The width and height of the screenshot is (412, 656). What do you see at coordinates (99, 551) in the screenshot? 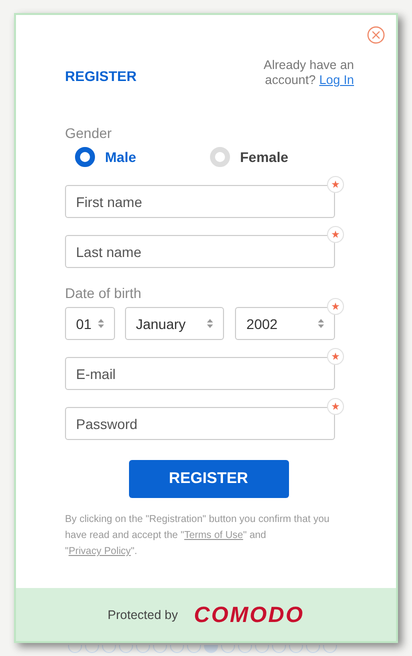
I see `terms-link: Privacy Policy` at bounding box center [99, 551].